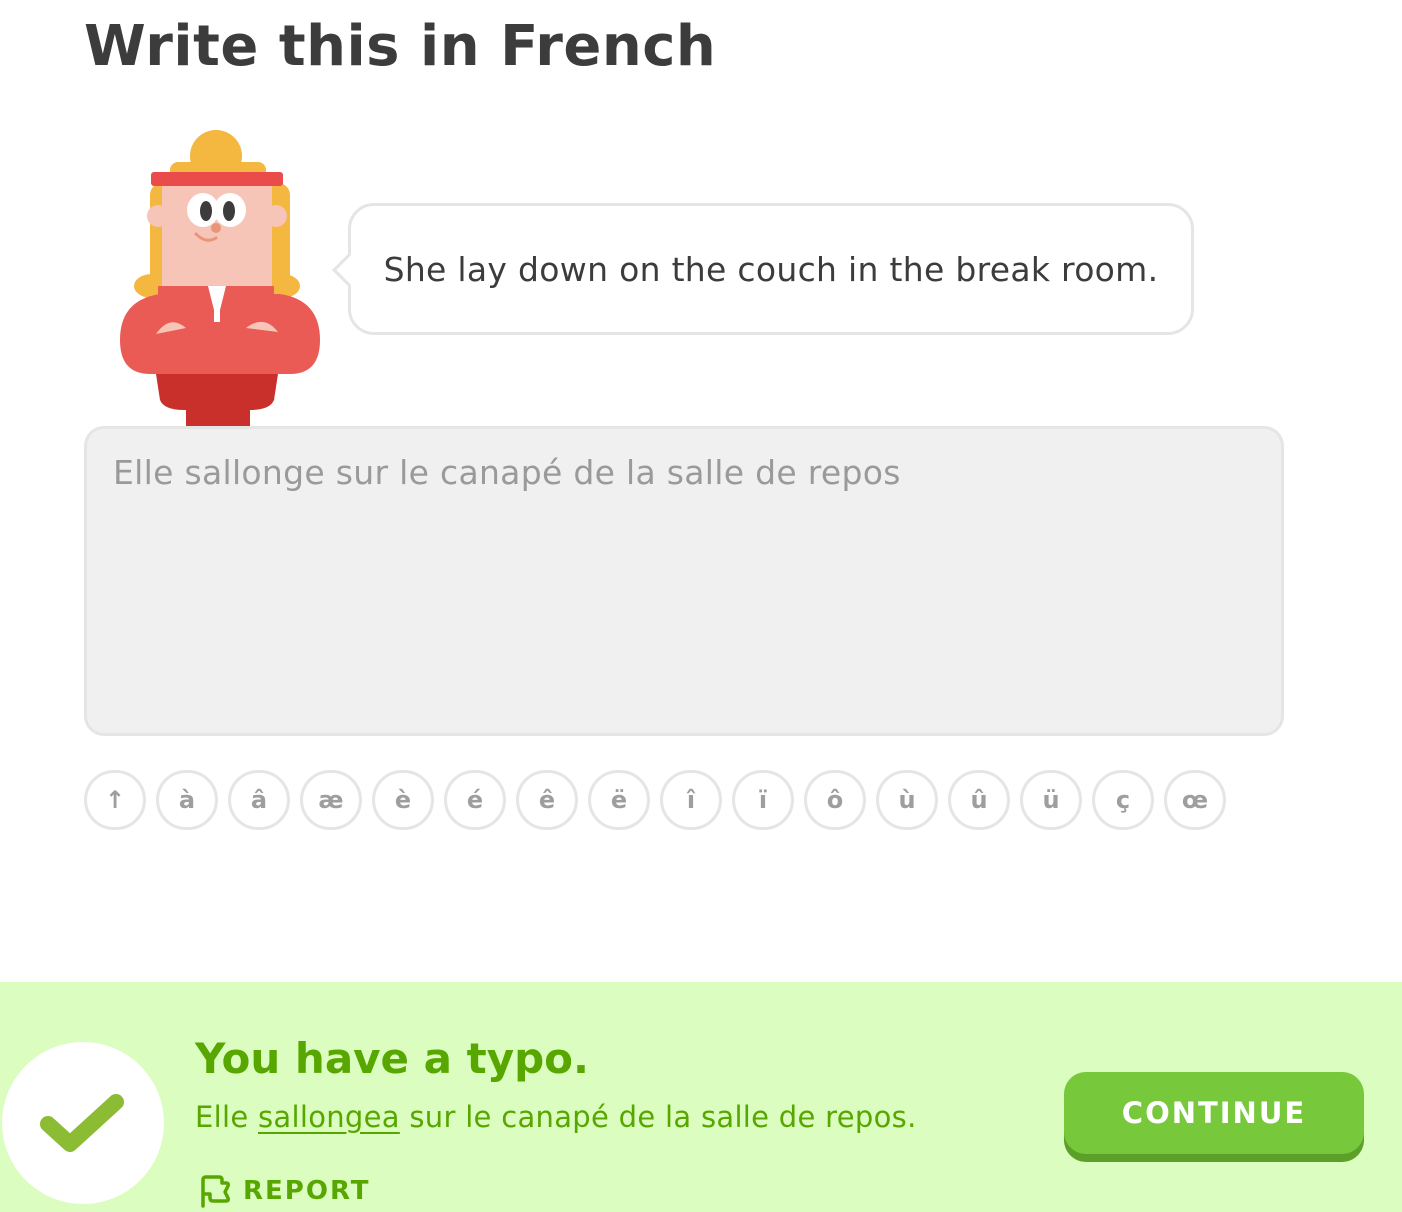 This screenshot has height=1212, width=1402. Describe the element at coordinates (658, 1117) in the screenshot. I see `correct-answer-after: sur le canapé de la salle de repos.` at that location.